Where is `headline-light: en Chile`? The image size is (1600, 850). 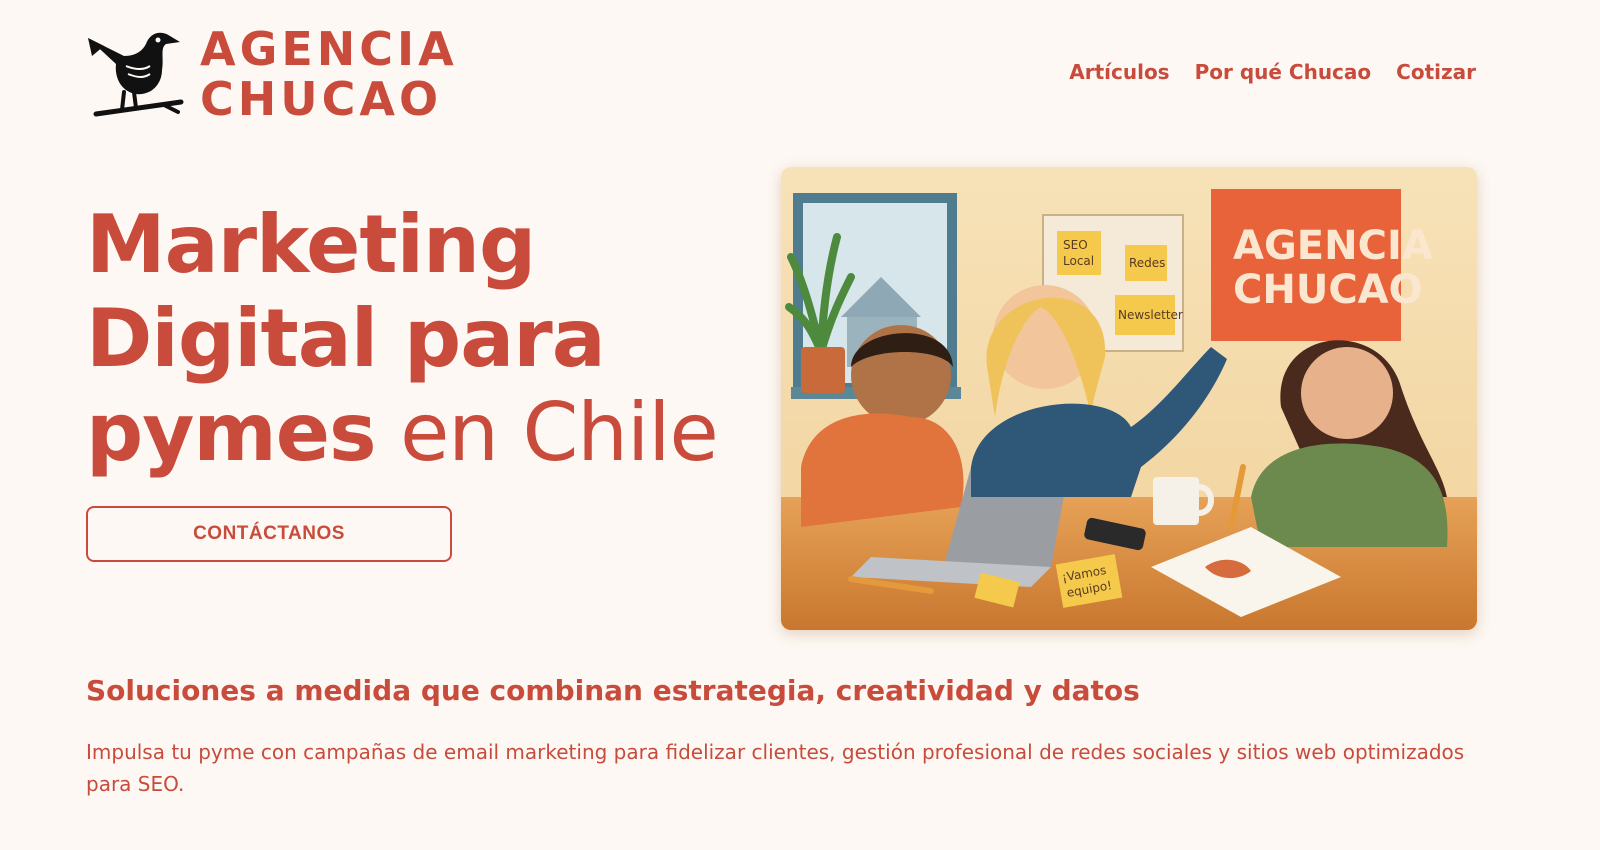 headline-light: en Chile is located at coordinates (547, 432).